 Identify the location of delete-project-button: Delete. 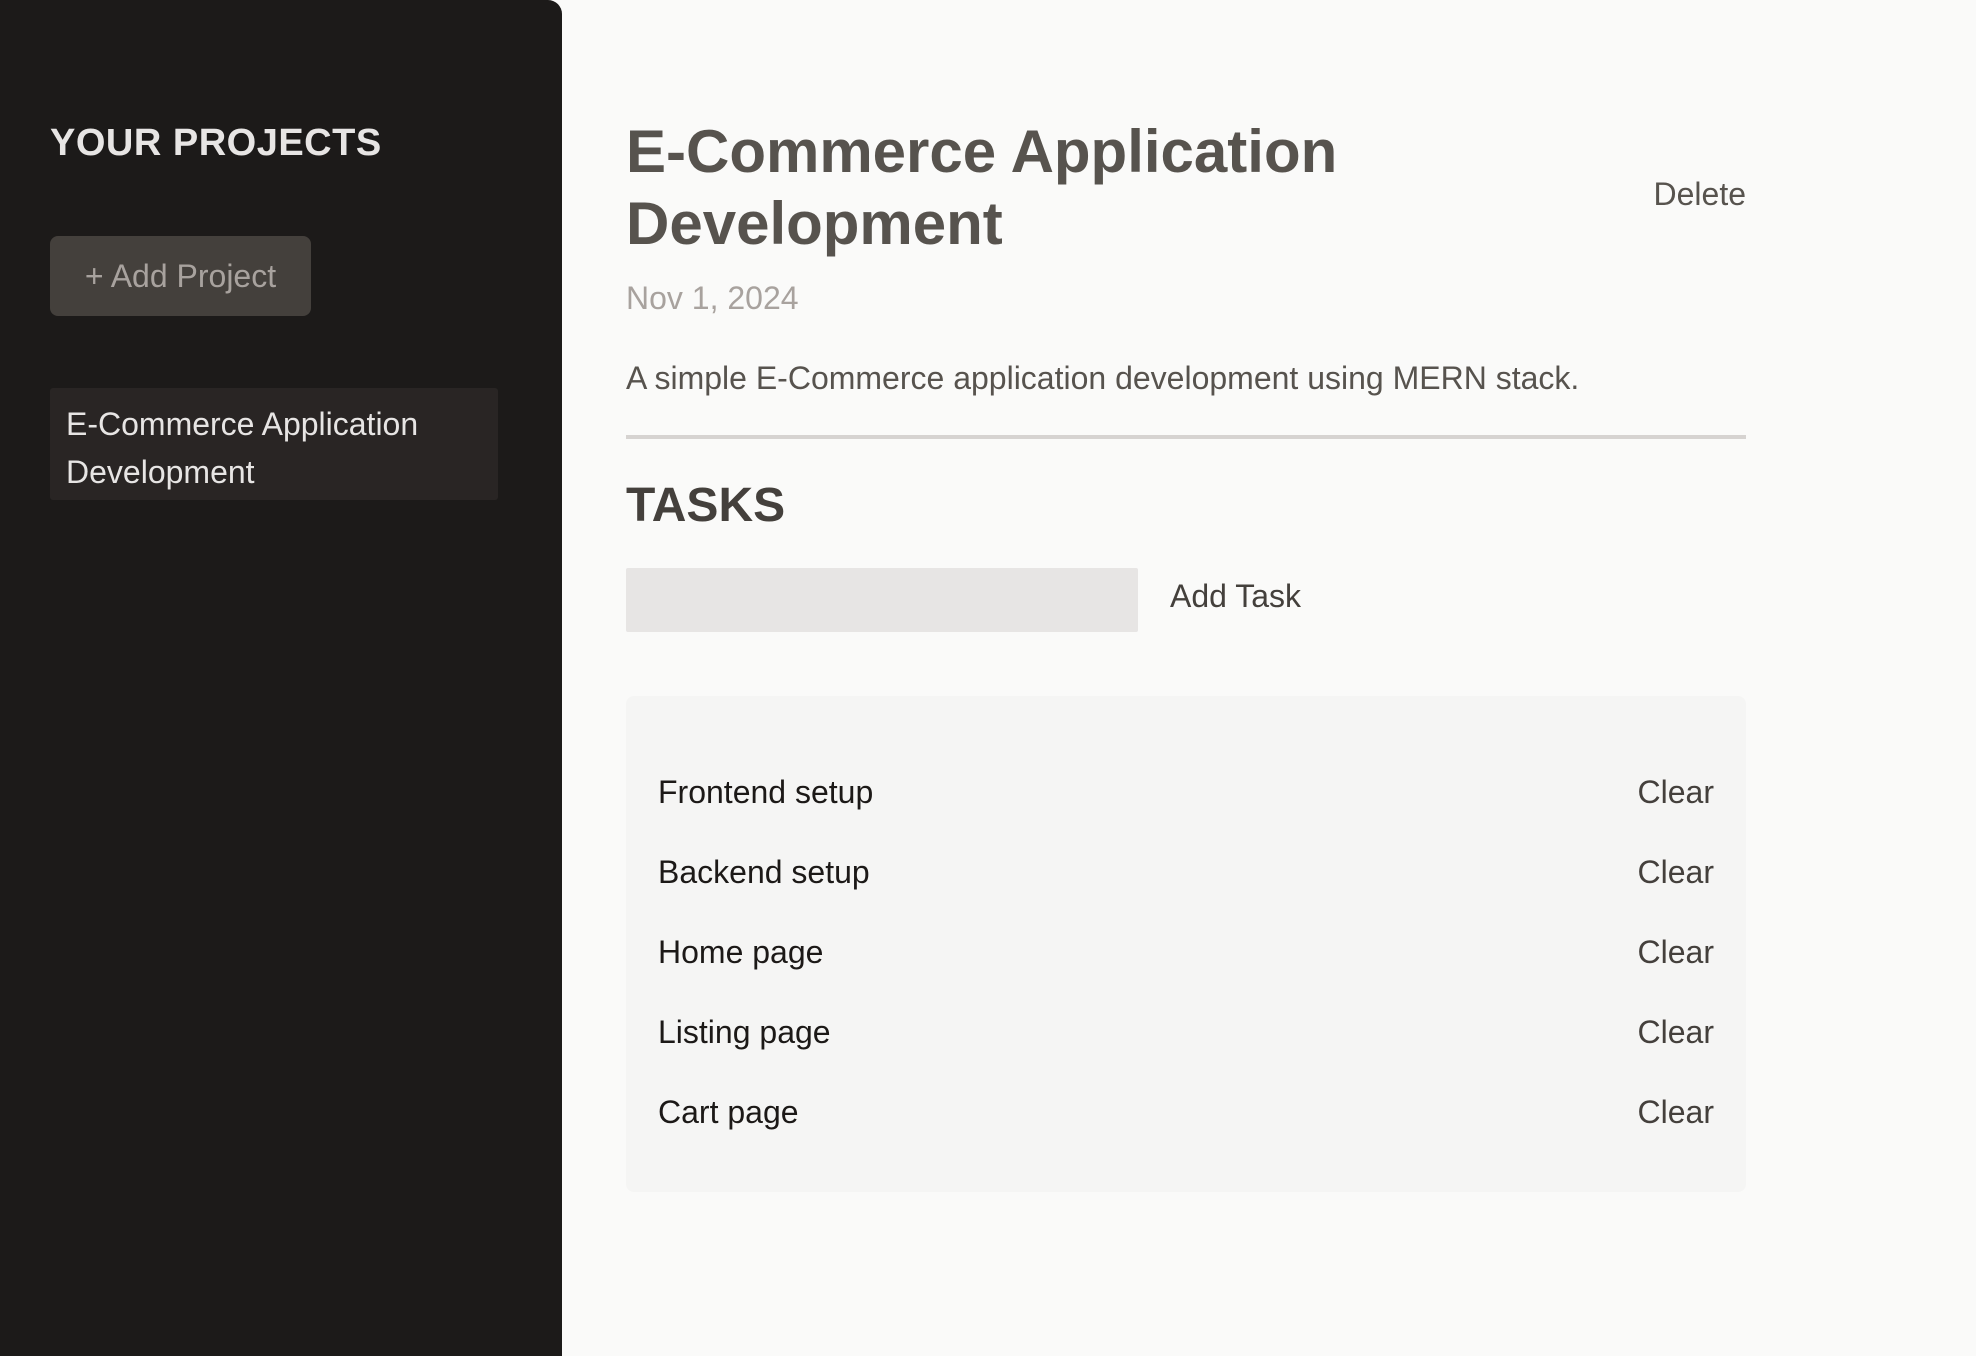
(1700, 194).